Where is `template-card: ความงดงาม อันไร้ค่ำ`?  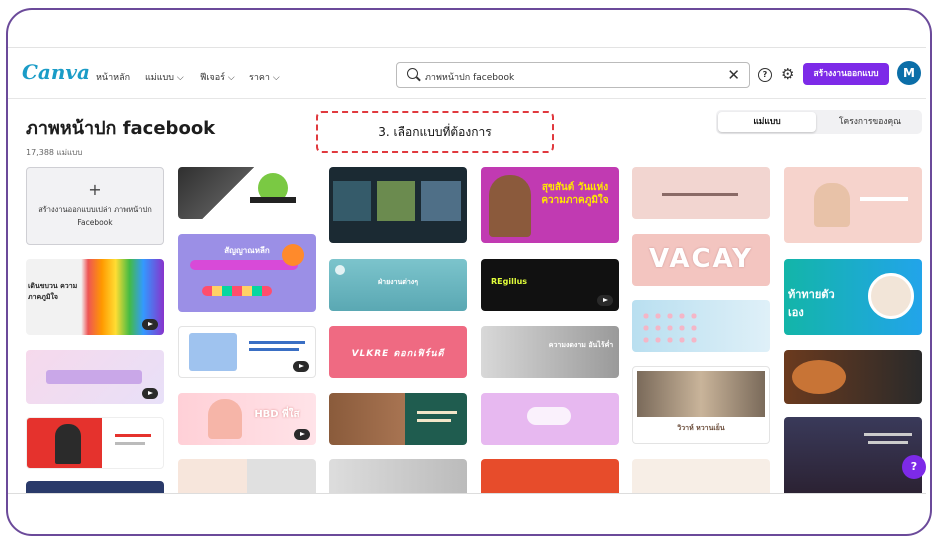
template-card: ความงดงาม อันไร้ค่ำ is located at coordinates (550, 352).